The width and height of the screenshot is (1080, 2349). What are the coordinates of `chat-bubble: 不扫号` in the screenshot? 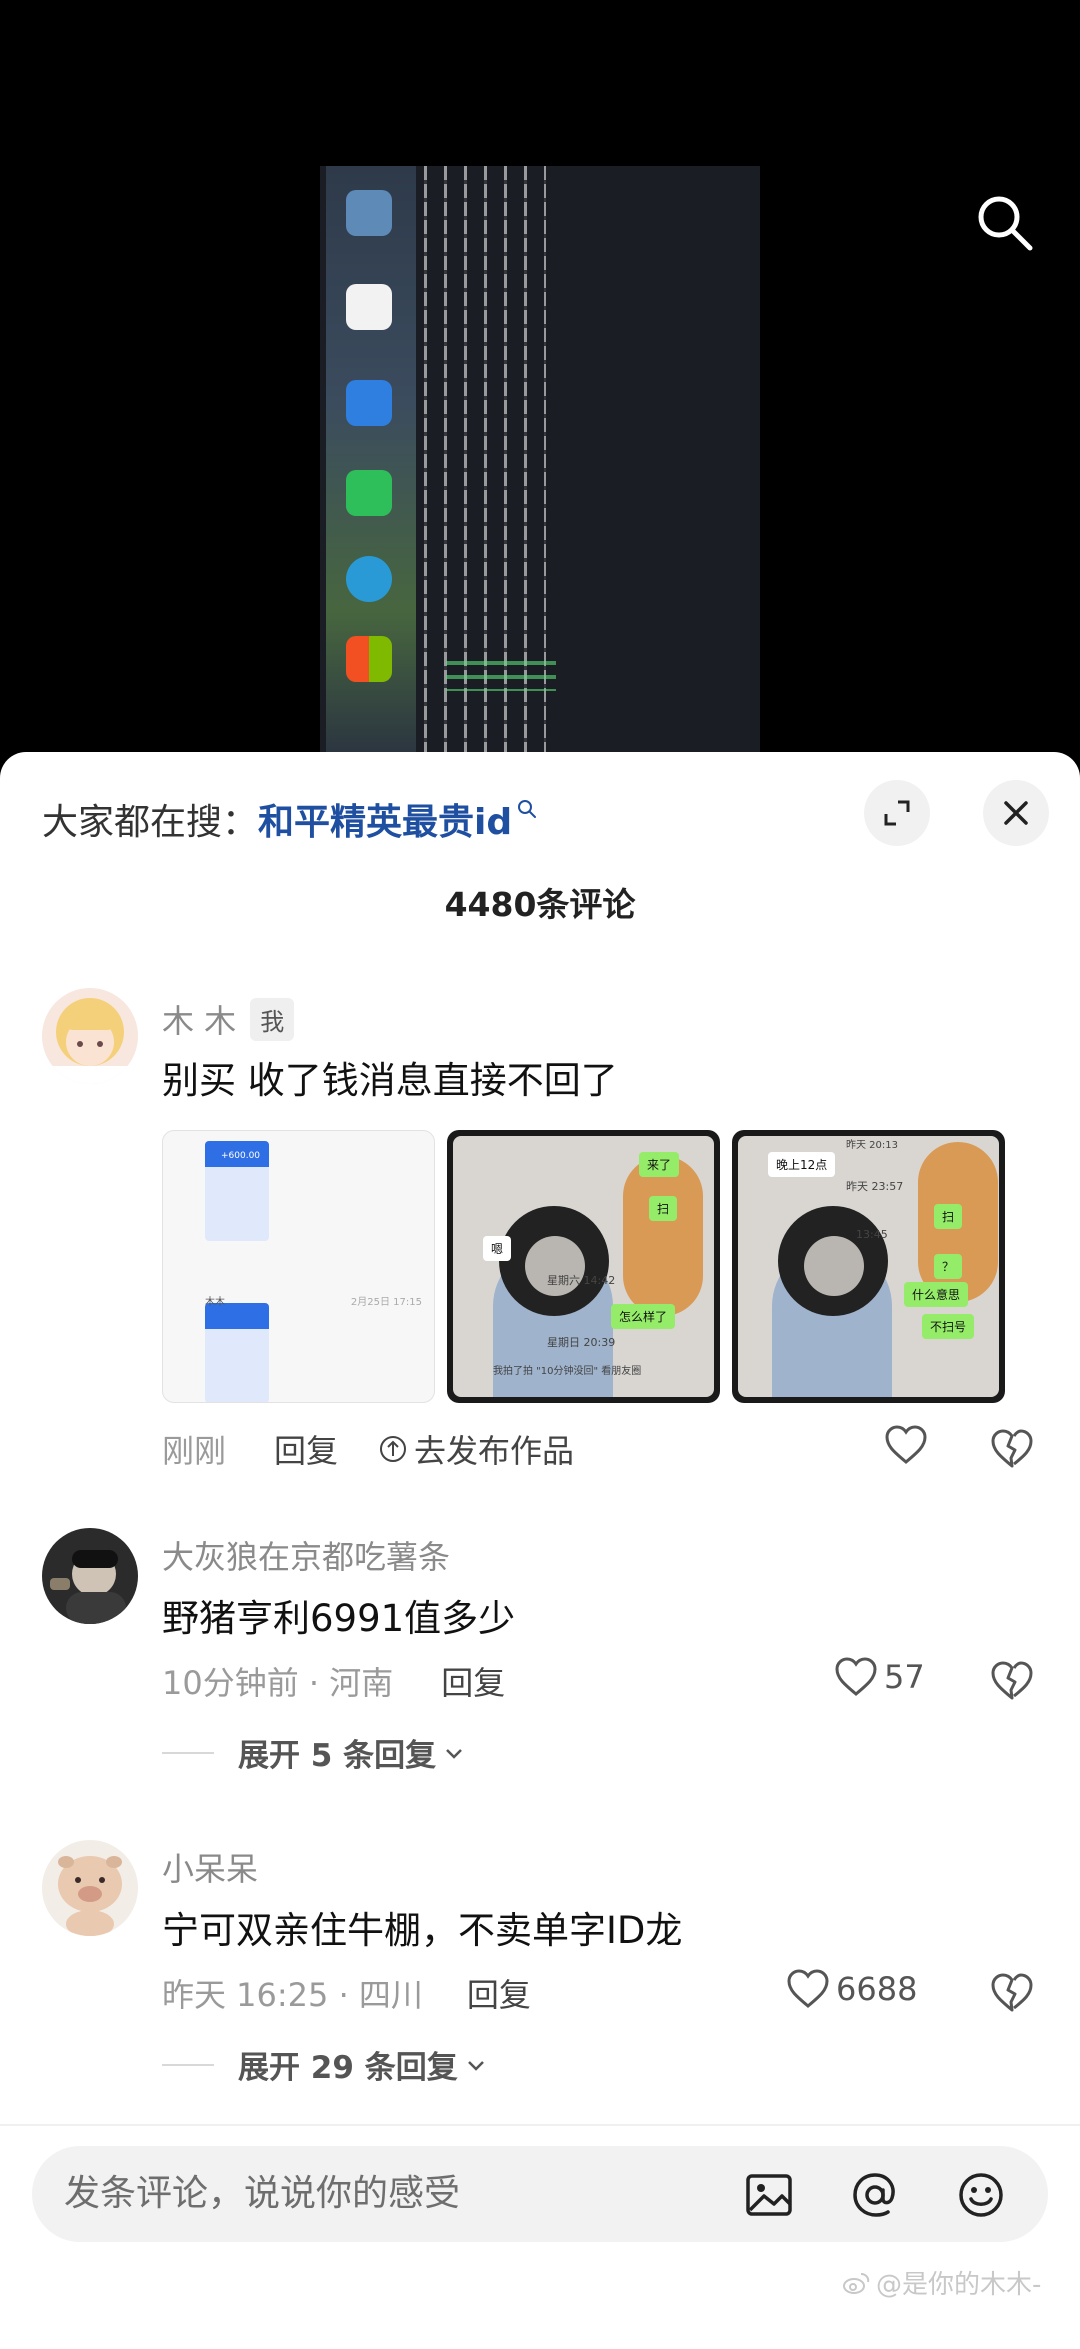 It's located at (948, 1326).